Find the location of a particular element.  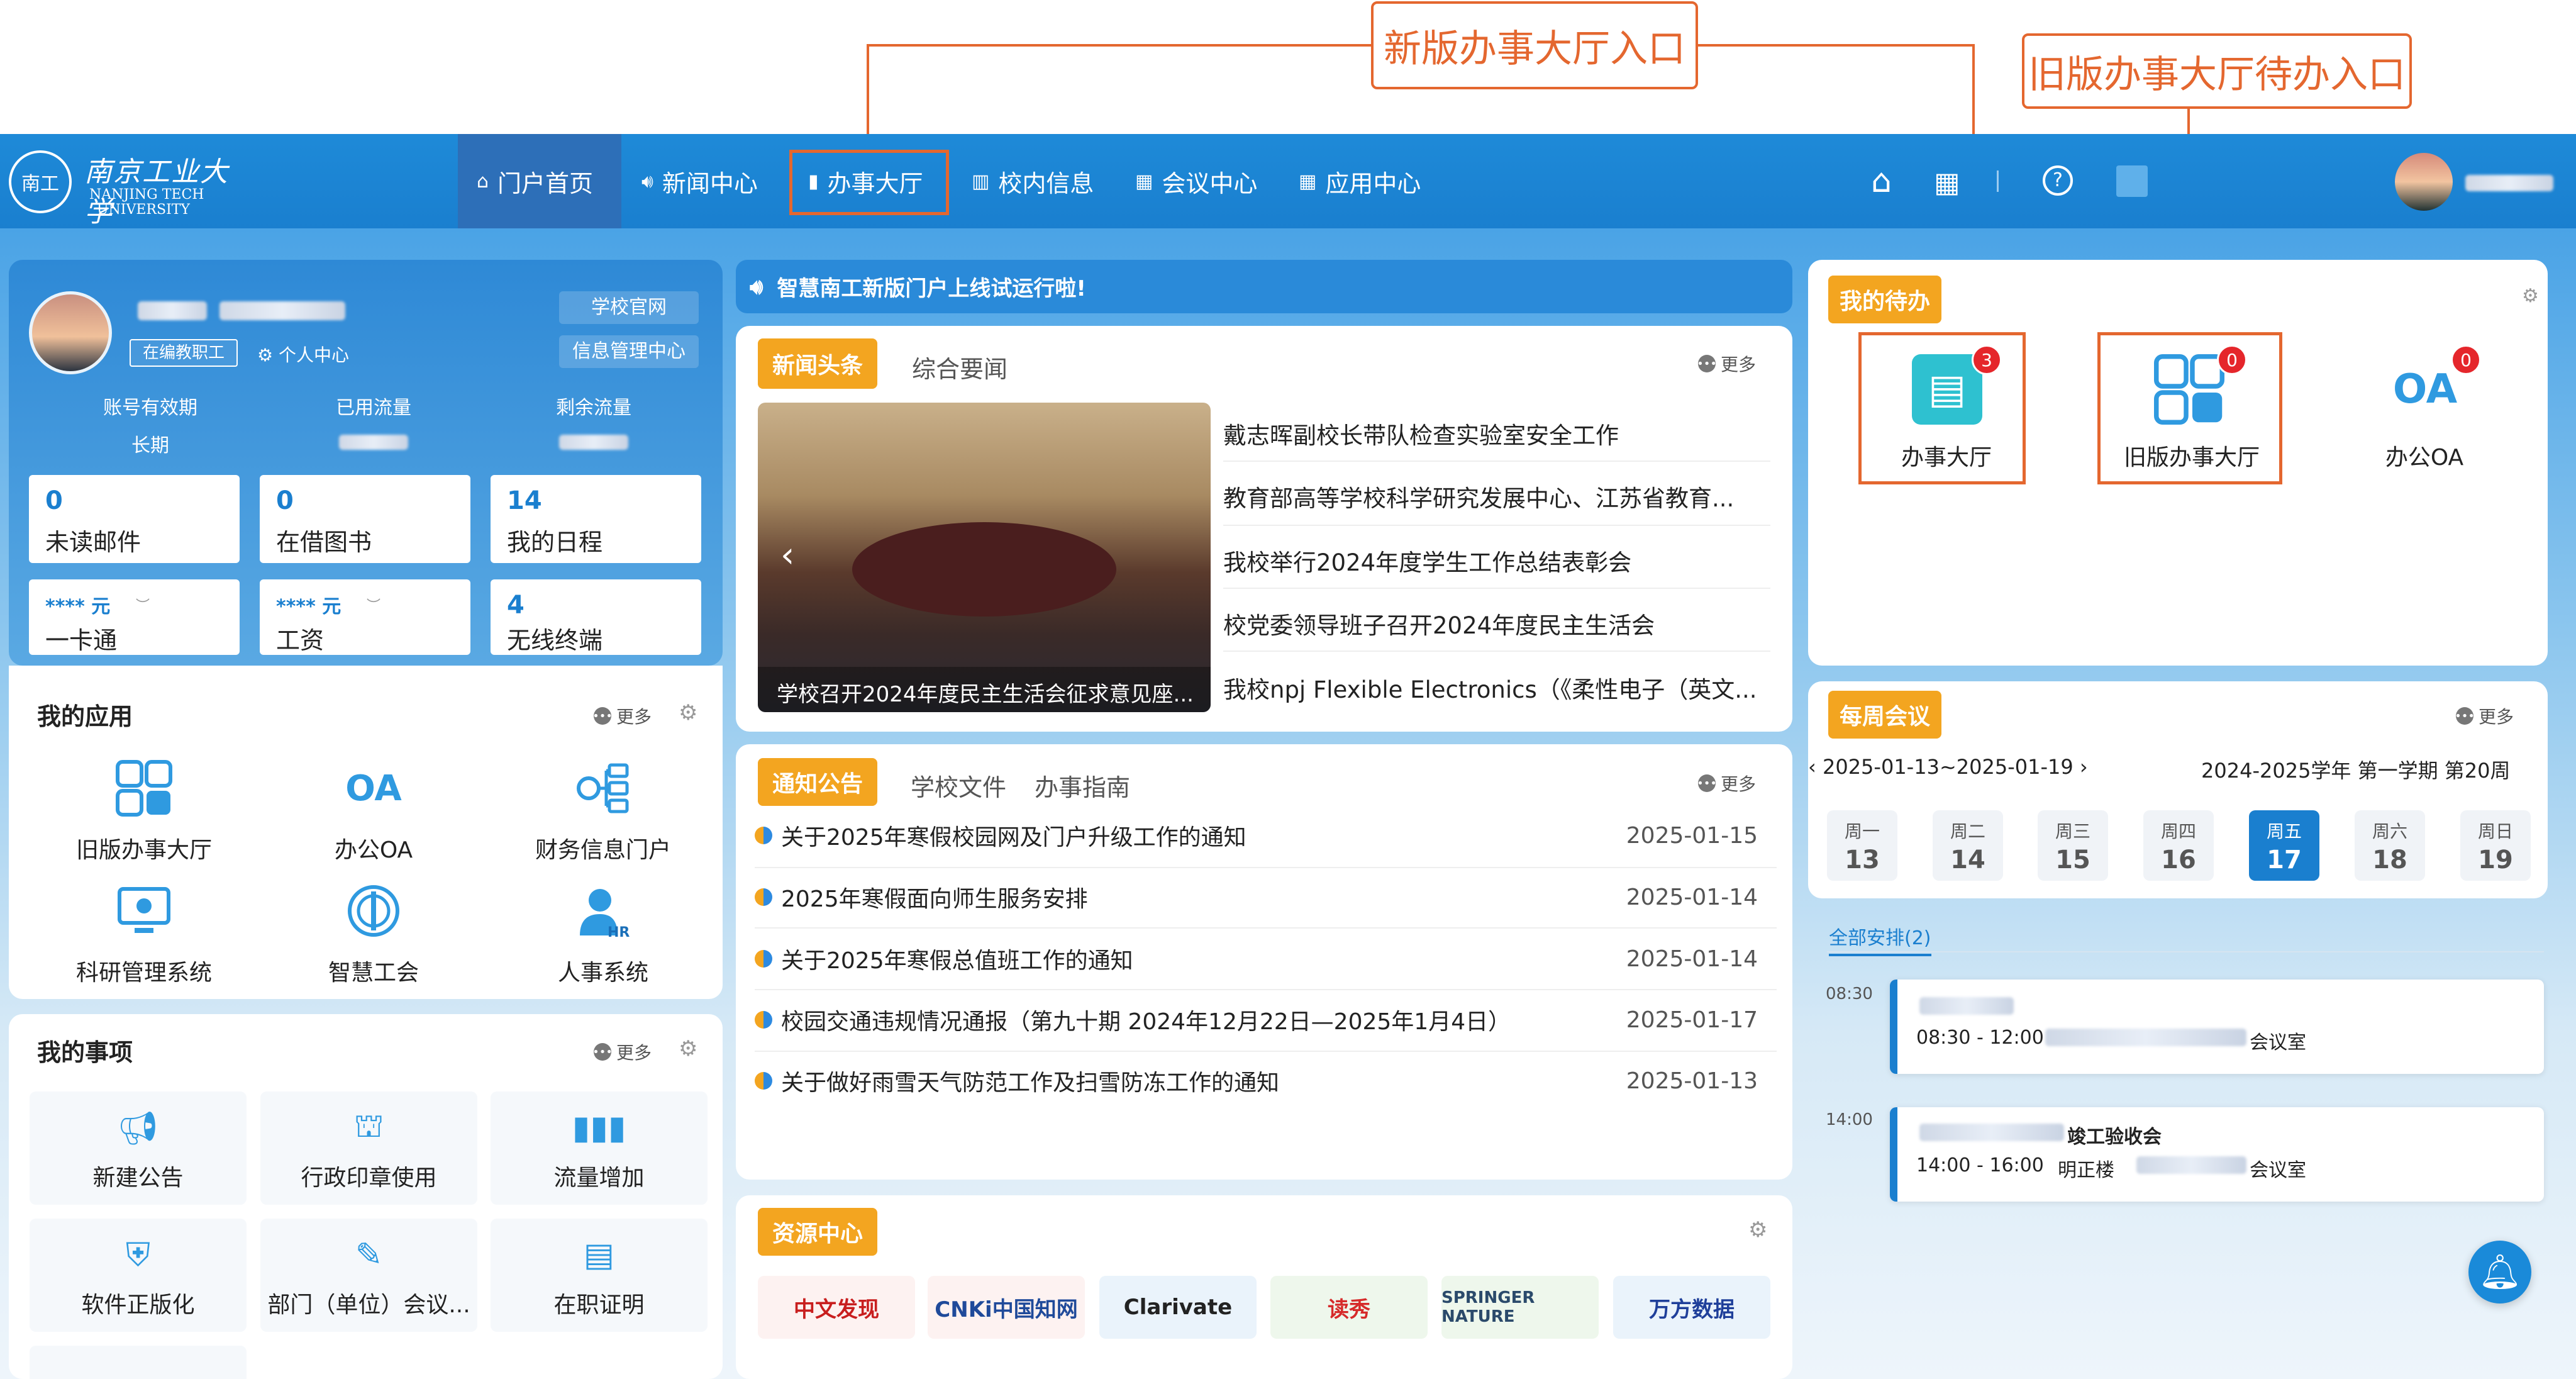

news-item: 戴志晖副校长带队检查实验室安全工作 is located at coordinates (1493, 433).